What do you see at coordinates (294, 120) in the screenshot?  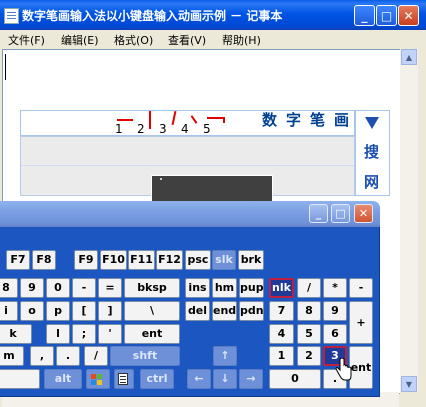 I see `ime-title-char-2: 字` at bounding box center [294, 120].